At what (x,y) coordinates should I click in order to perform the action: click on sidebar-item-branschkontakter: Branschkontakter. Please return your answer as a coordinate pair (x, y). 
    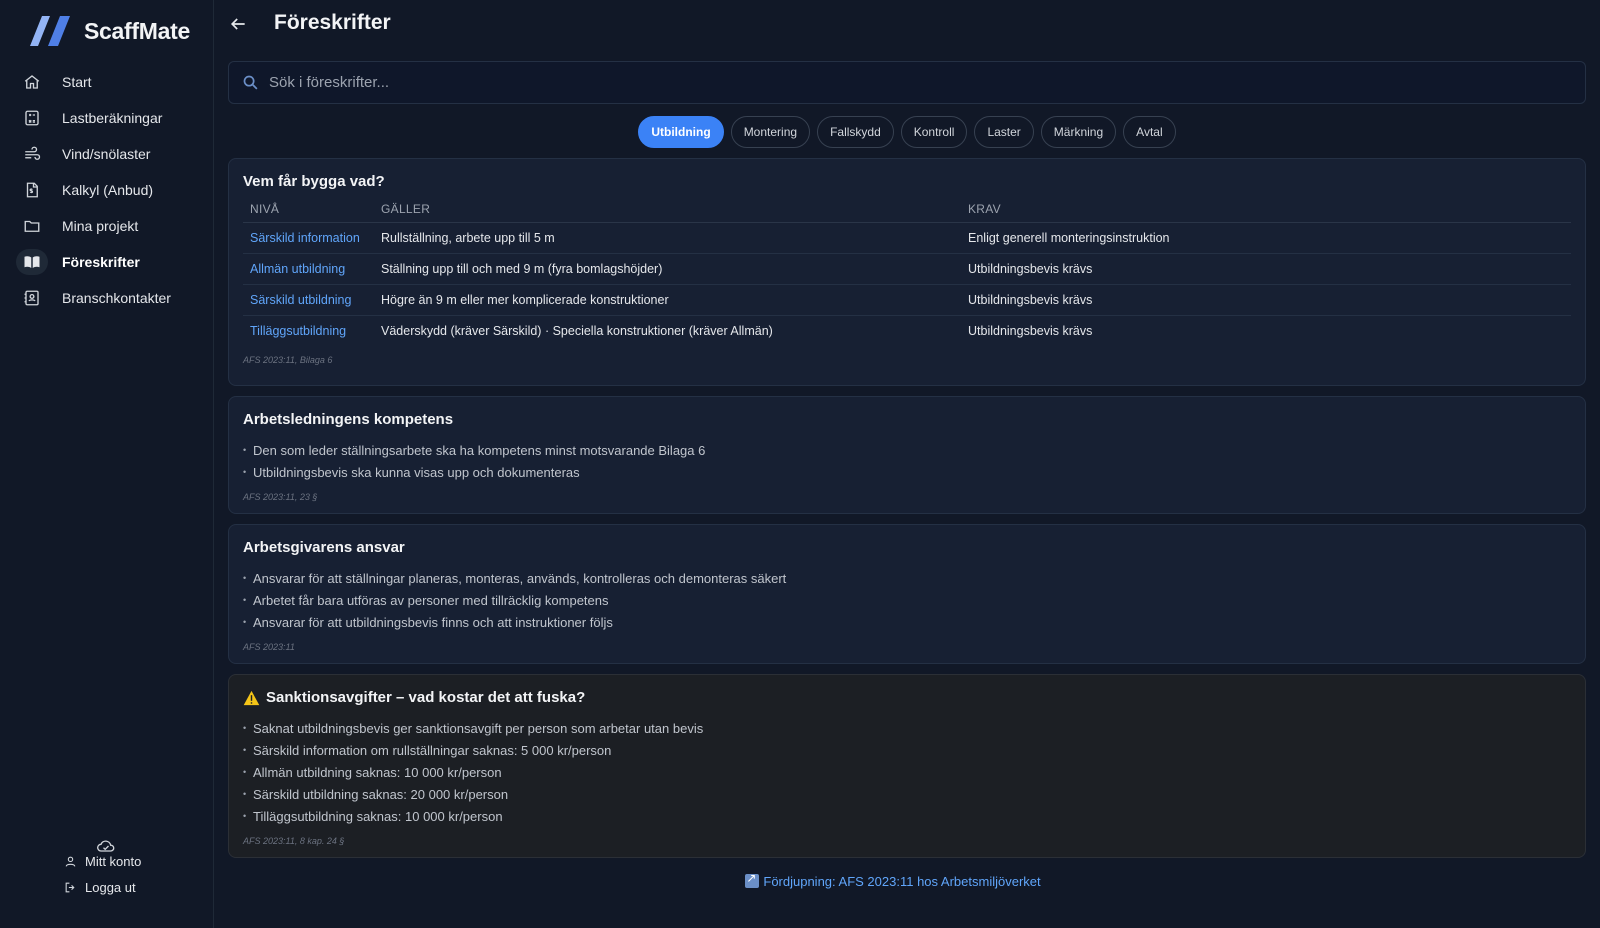
    Looking at the image, I should click on (108, 298).